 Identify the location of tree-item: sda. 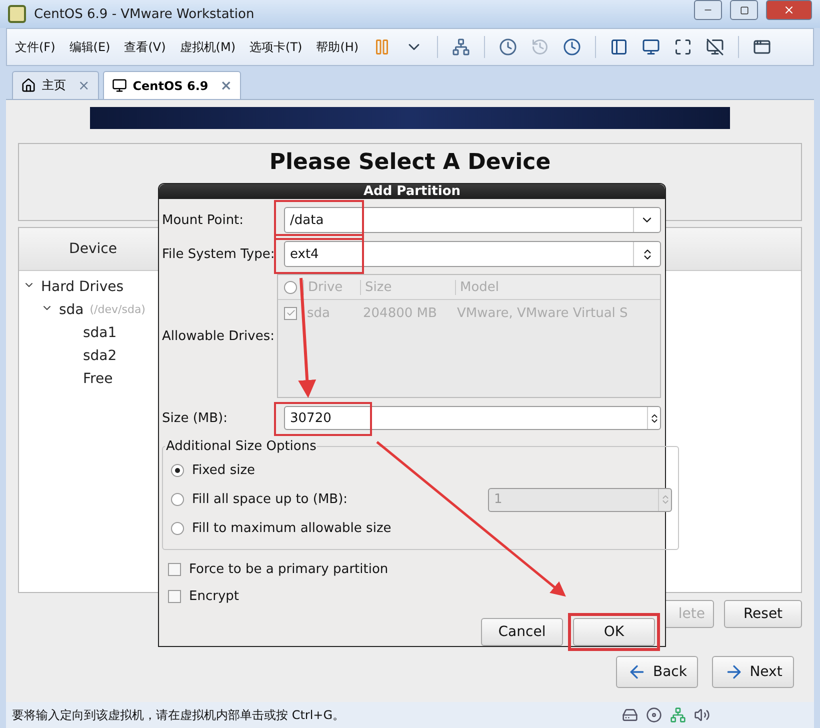
(71, 310).